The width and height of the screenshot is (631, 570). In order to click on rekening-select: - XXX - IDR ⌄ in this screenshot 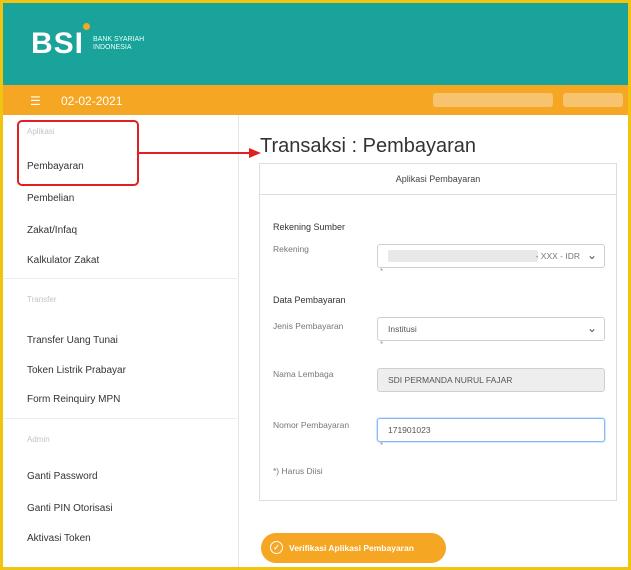, I will do `click(491, 256)`.